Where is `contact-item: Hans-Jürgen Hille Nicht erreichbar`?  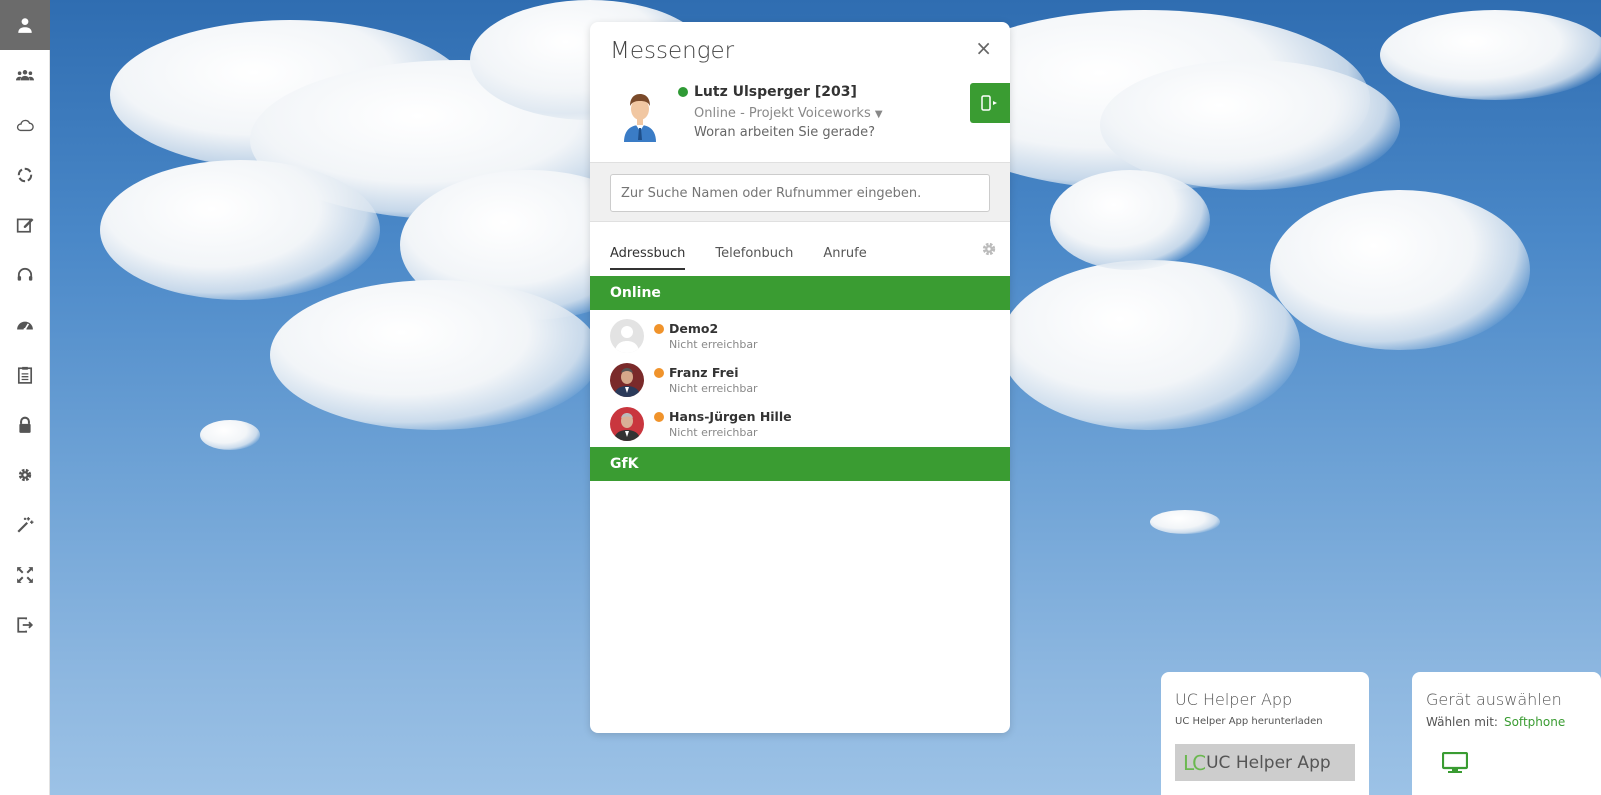 contact-item: Hans-Jürgen Hille Nicht erreichbar is located at coordinates (800, 429).